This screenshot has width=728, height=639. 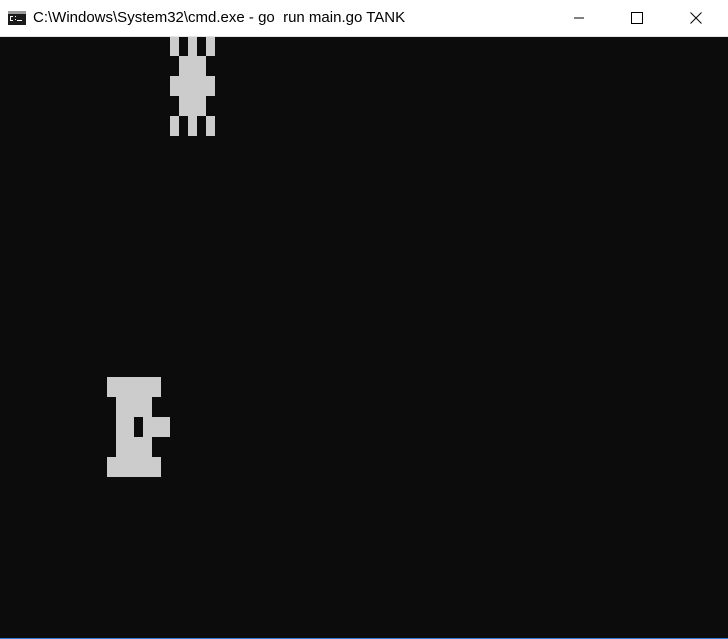 I want to click on player-tank-bottom-track, so click(x=134, y=467).